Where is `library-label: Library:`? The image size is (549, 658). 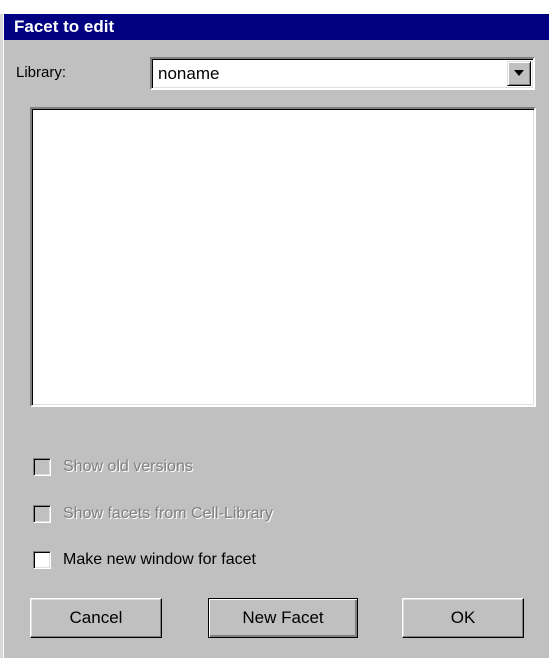
library-label: Library: is located at coordinates (41, 72).